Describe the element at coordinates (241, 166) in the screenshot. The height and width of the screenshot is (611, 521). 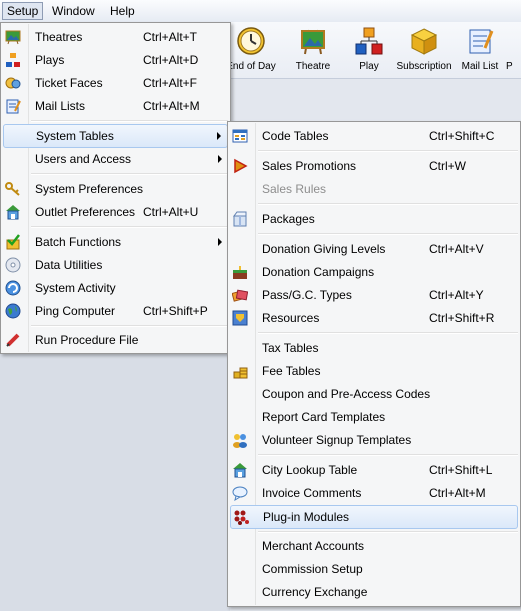
I see `play-arrow-icon` at that location.